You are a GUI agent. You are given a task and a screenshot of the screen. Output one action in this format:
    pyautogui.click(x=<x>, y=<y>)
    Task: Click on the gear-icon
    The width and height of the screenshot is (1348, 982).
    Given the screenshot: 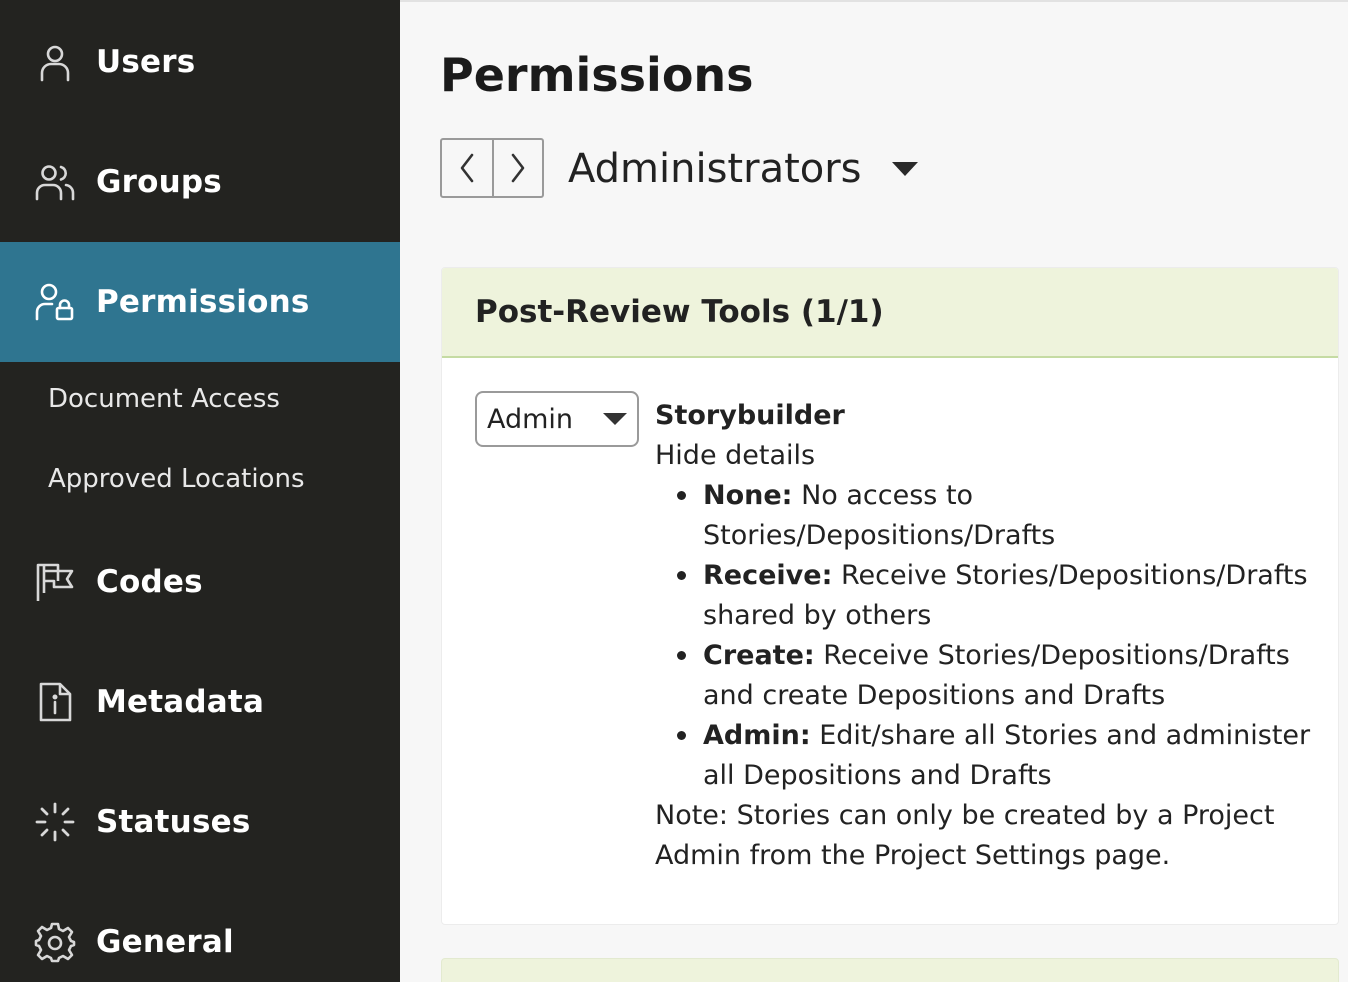 What is the action you would take?
    pyautogui.click(x=56, y=942)
    